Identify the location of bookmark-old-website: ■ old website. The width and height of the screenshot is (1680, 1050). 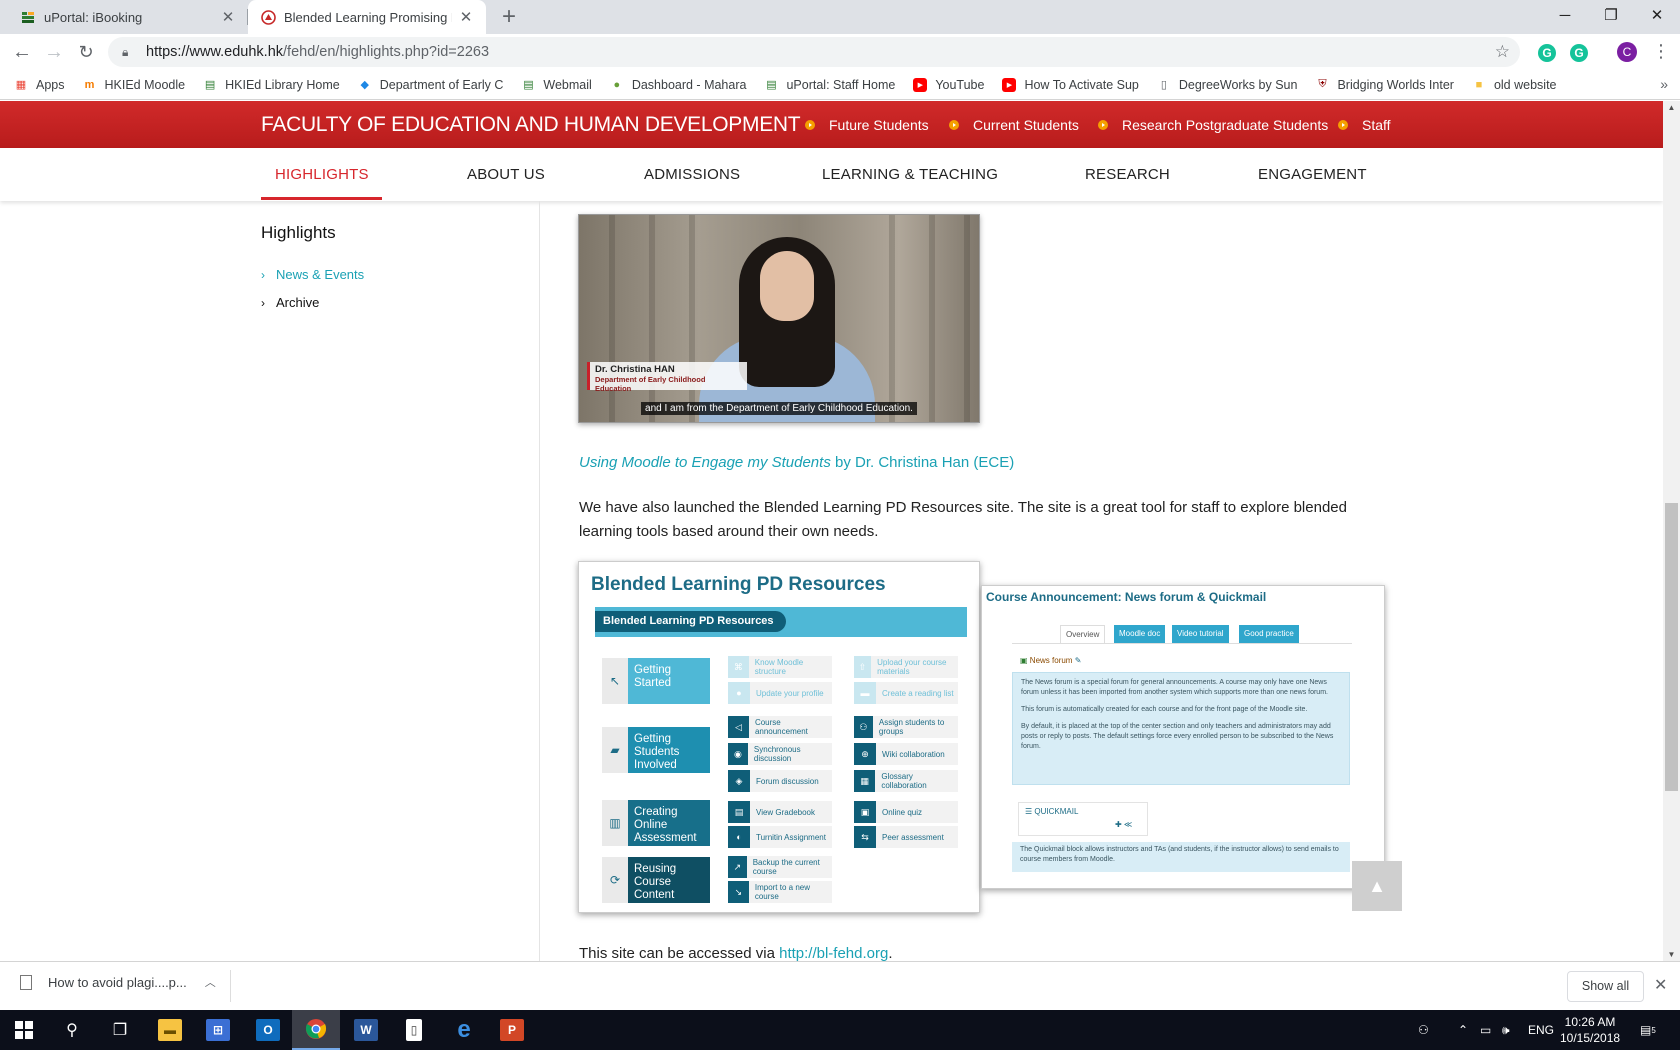
(1514, 85).